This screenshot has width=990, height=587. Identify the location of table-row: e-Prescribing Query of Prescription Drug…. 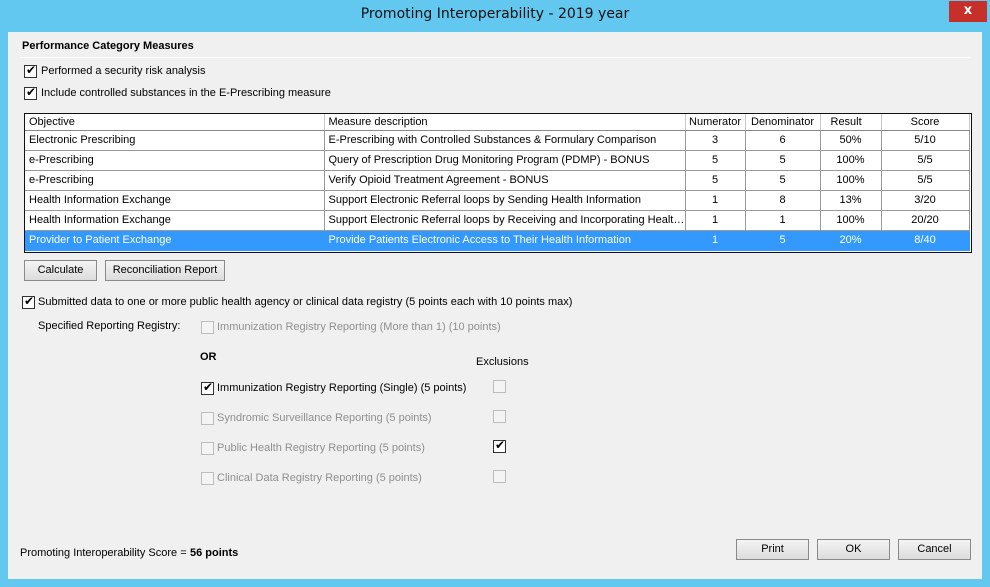
(497, 160).